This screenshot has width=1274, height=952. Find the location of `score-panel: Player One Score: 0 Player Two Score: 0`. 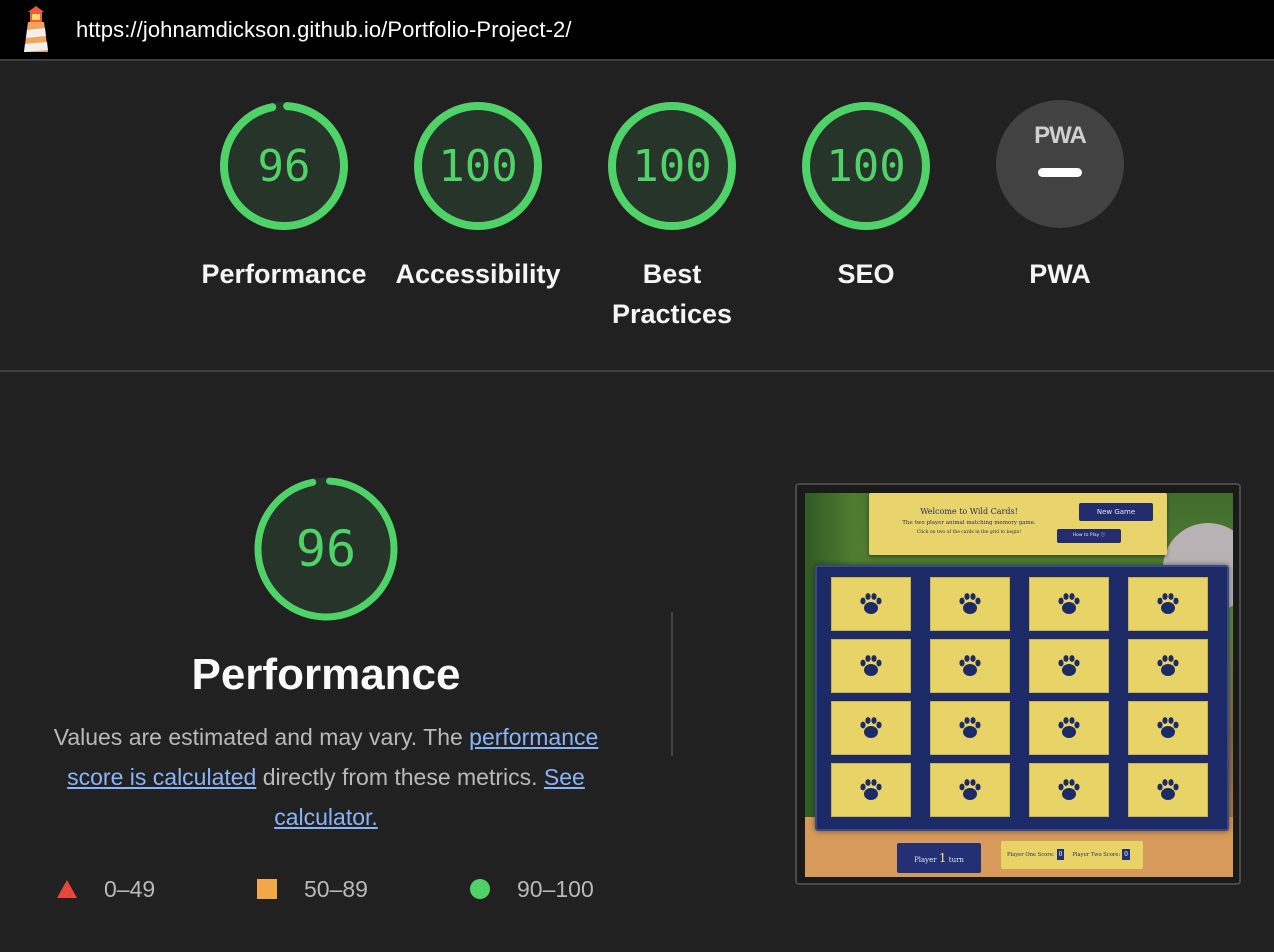

score-panel: Player One Score: 0 Player Two Score: 0 is located at coordinates (1072, 855).